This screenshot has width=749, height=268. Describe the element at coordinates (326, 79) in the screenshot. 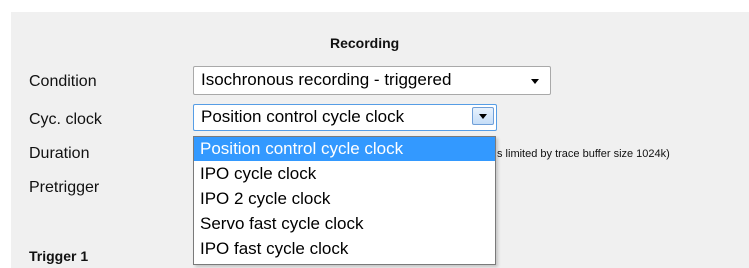

I see `condition-value: Isochronous recording - triggered` at that location.